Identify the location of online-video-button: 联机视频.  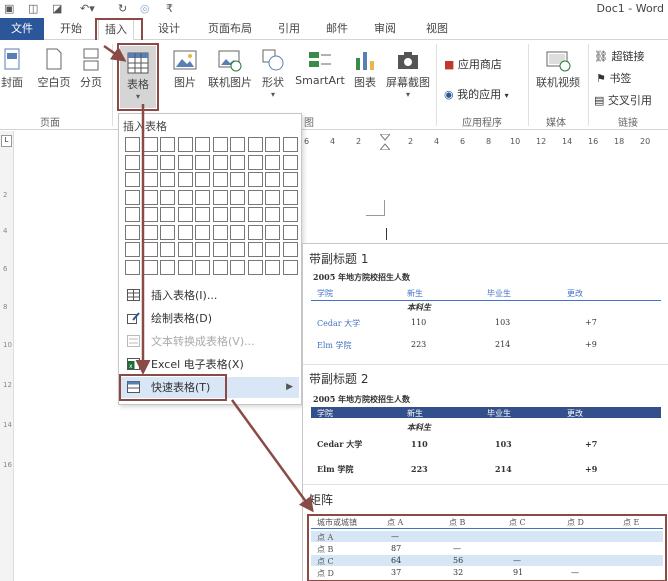
(558, 69).